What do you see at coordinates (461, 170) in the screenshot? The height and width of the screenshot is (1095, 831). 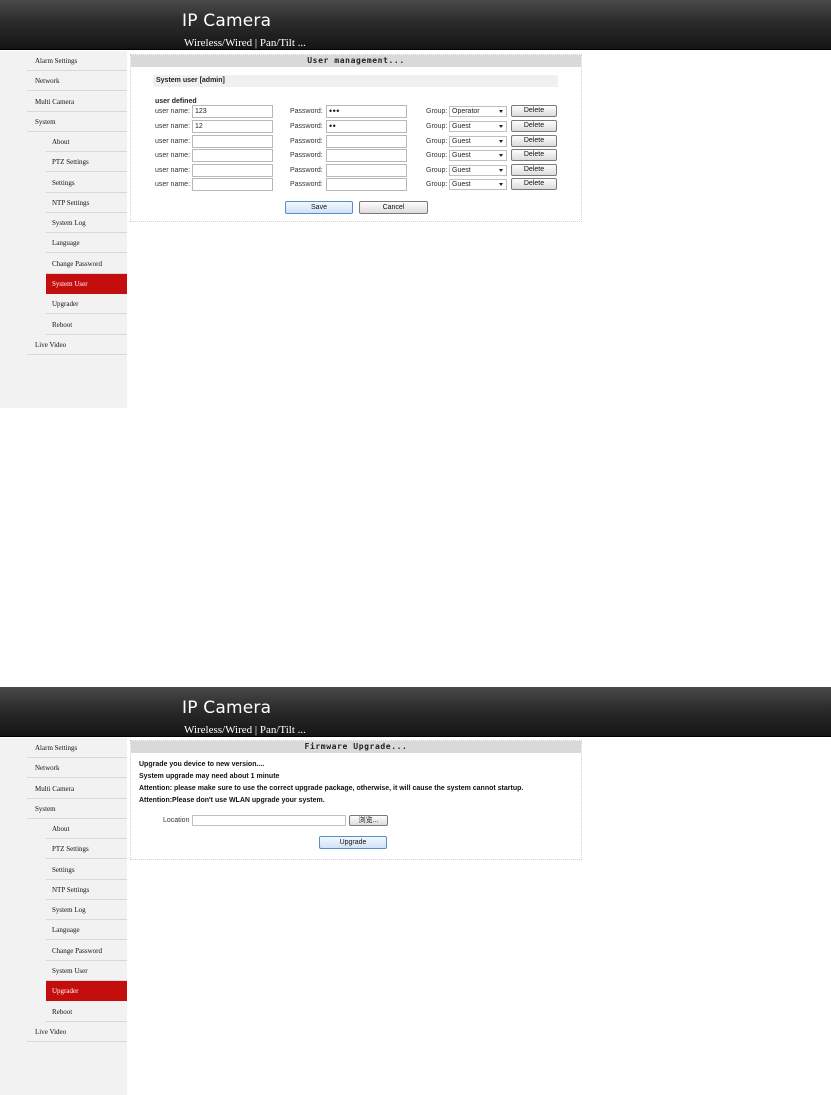 I see `group-select-value: Guest` at bounding box center [461, 170].